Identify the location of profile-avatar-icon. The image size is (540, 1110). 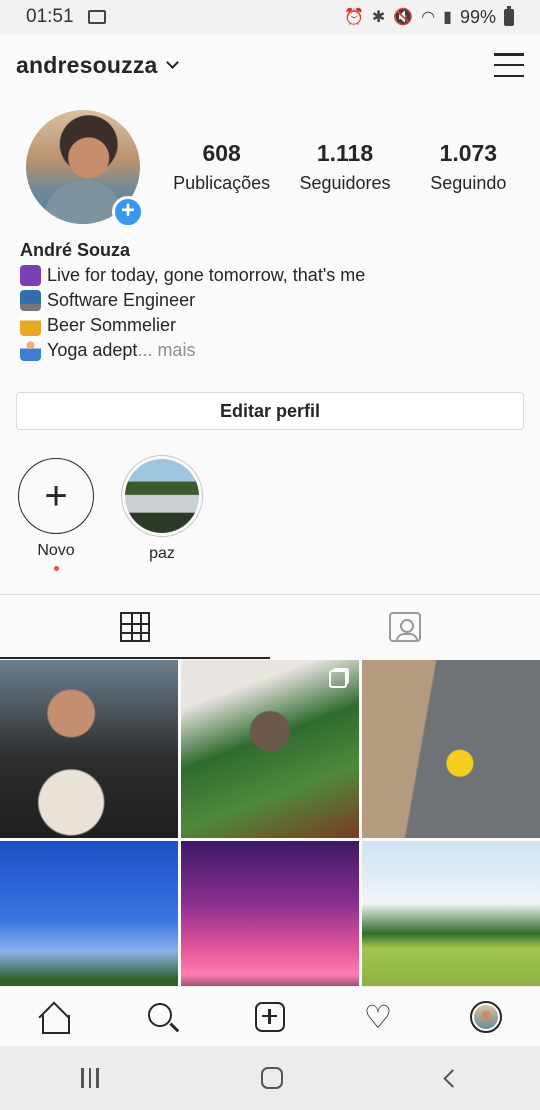
(486, 1016).